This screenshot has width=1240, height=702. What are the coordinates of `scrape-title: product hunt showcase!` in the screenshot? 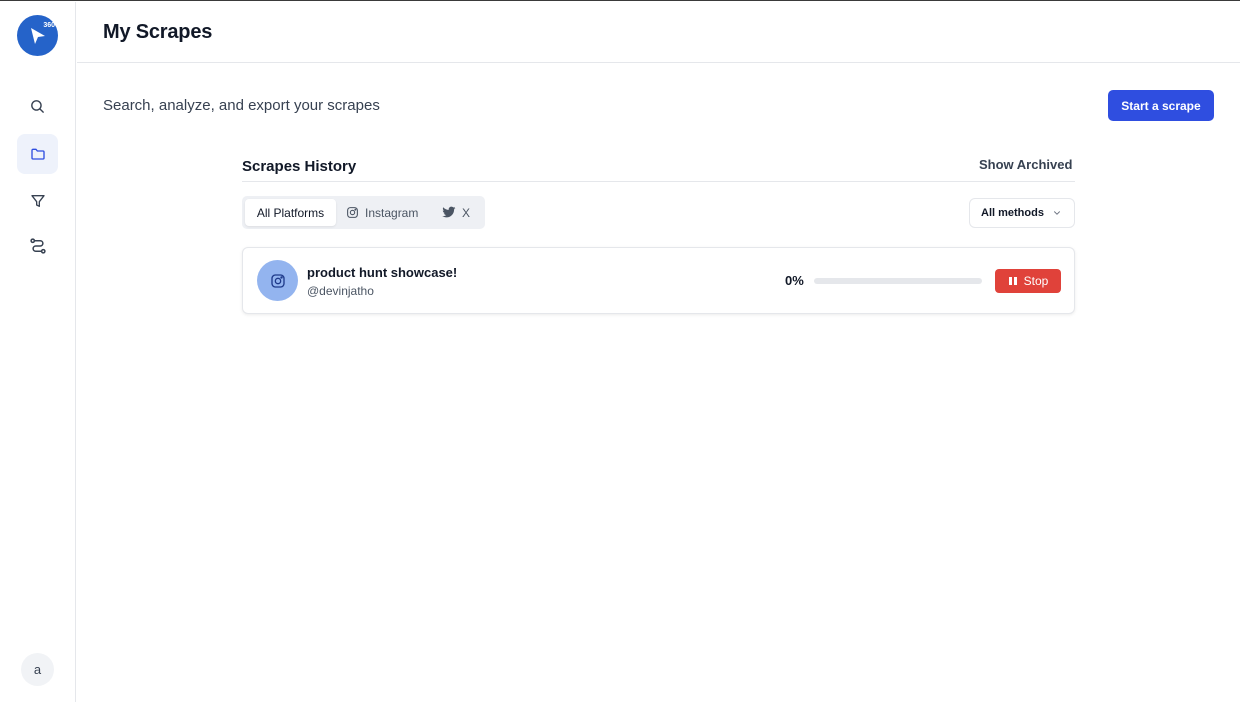 It's located at (382, 272).